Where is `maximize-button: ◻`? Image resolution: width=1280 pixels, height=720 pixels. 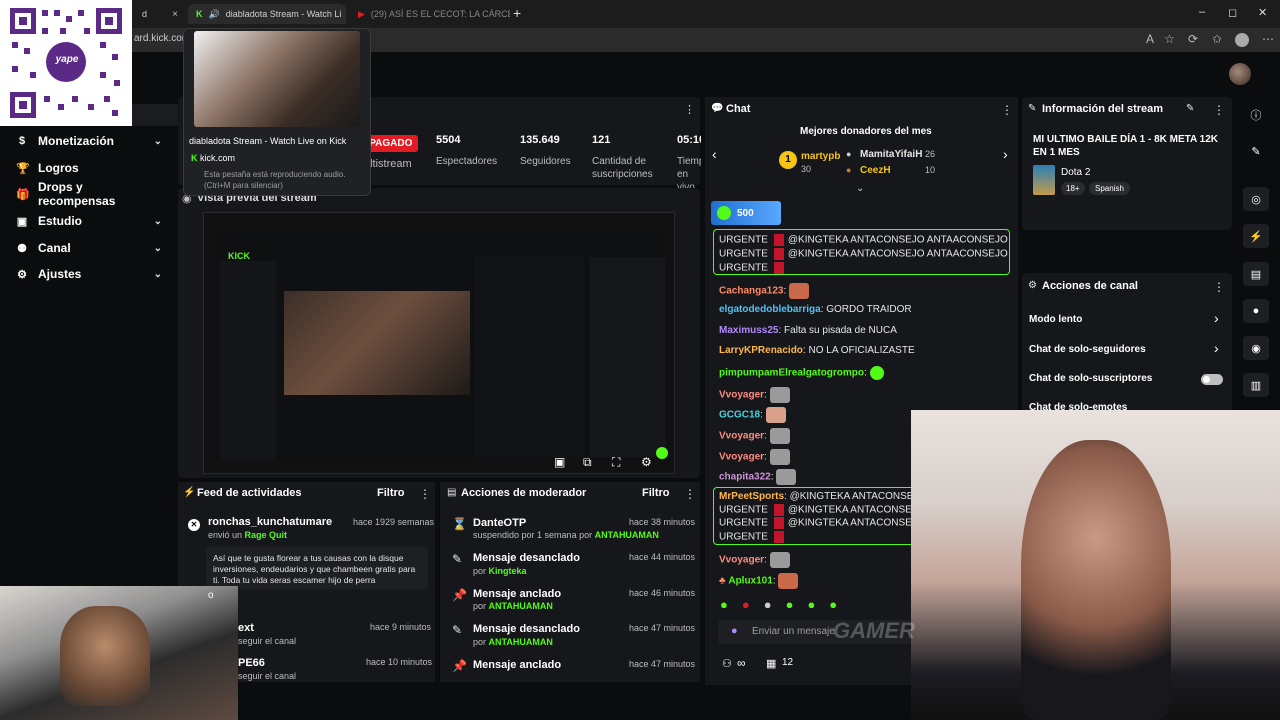 maximize-button: ◻ is located at coordinates (1232, 12).